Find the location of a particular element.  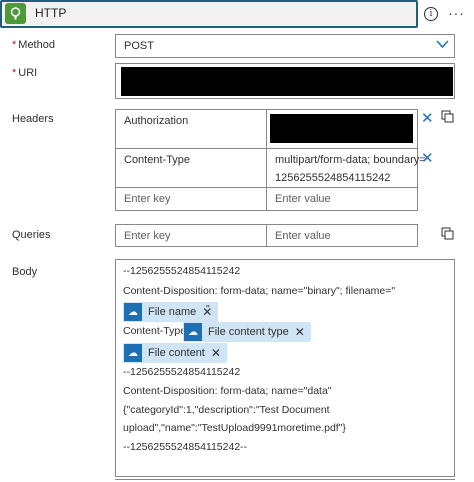

queries-label: Queries is located at coordinates (31, 235).